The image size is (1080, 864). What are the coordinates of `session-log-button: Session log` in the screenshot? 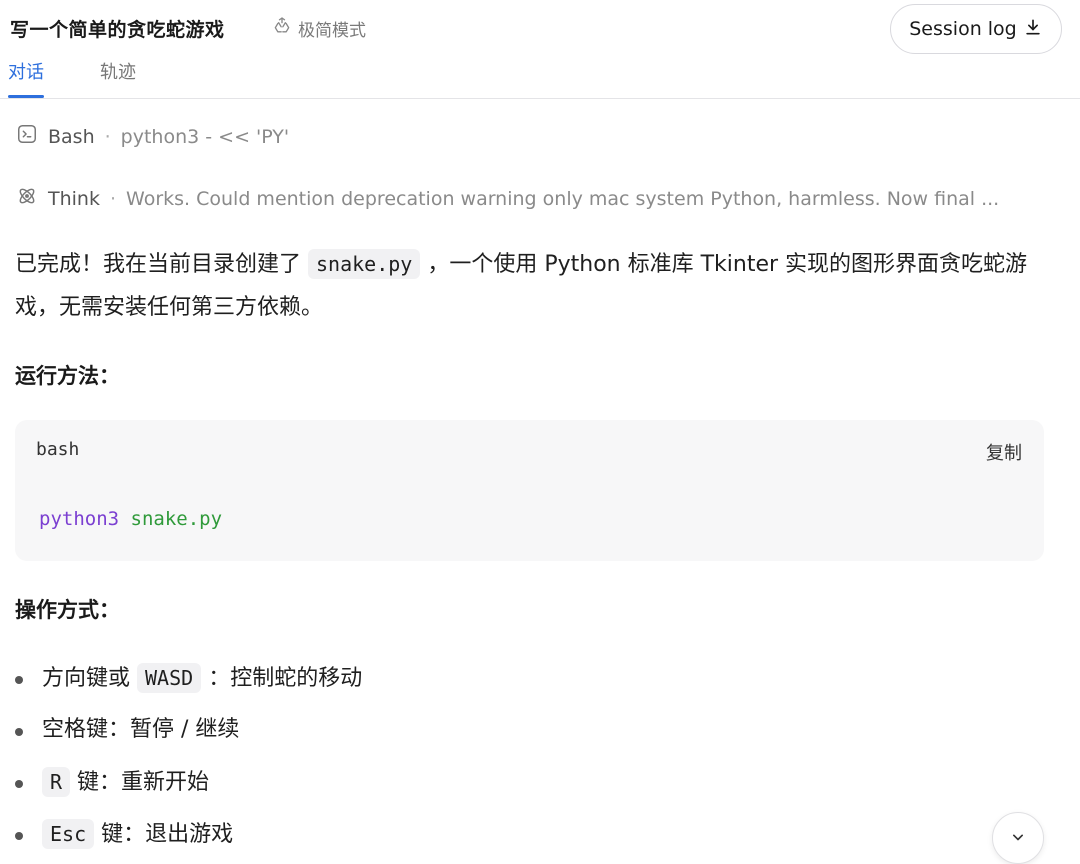 It's located at (976, 29).